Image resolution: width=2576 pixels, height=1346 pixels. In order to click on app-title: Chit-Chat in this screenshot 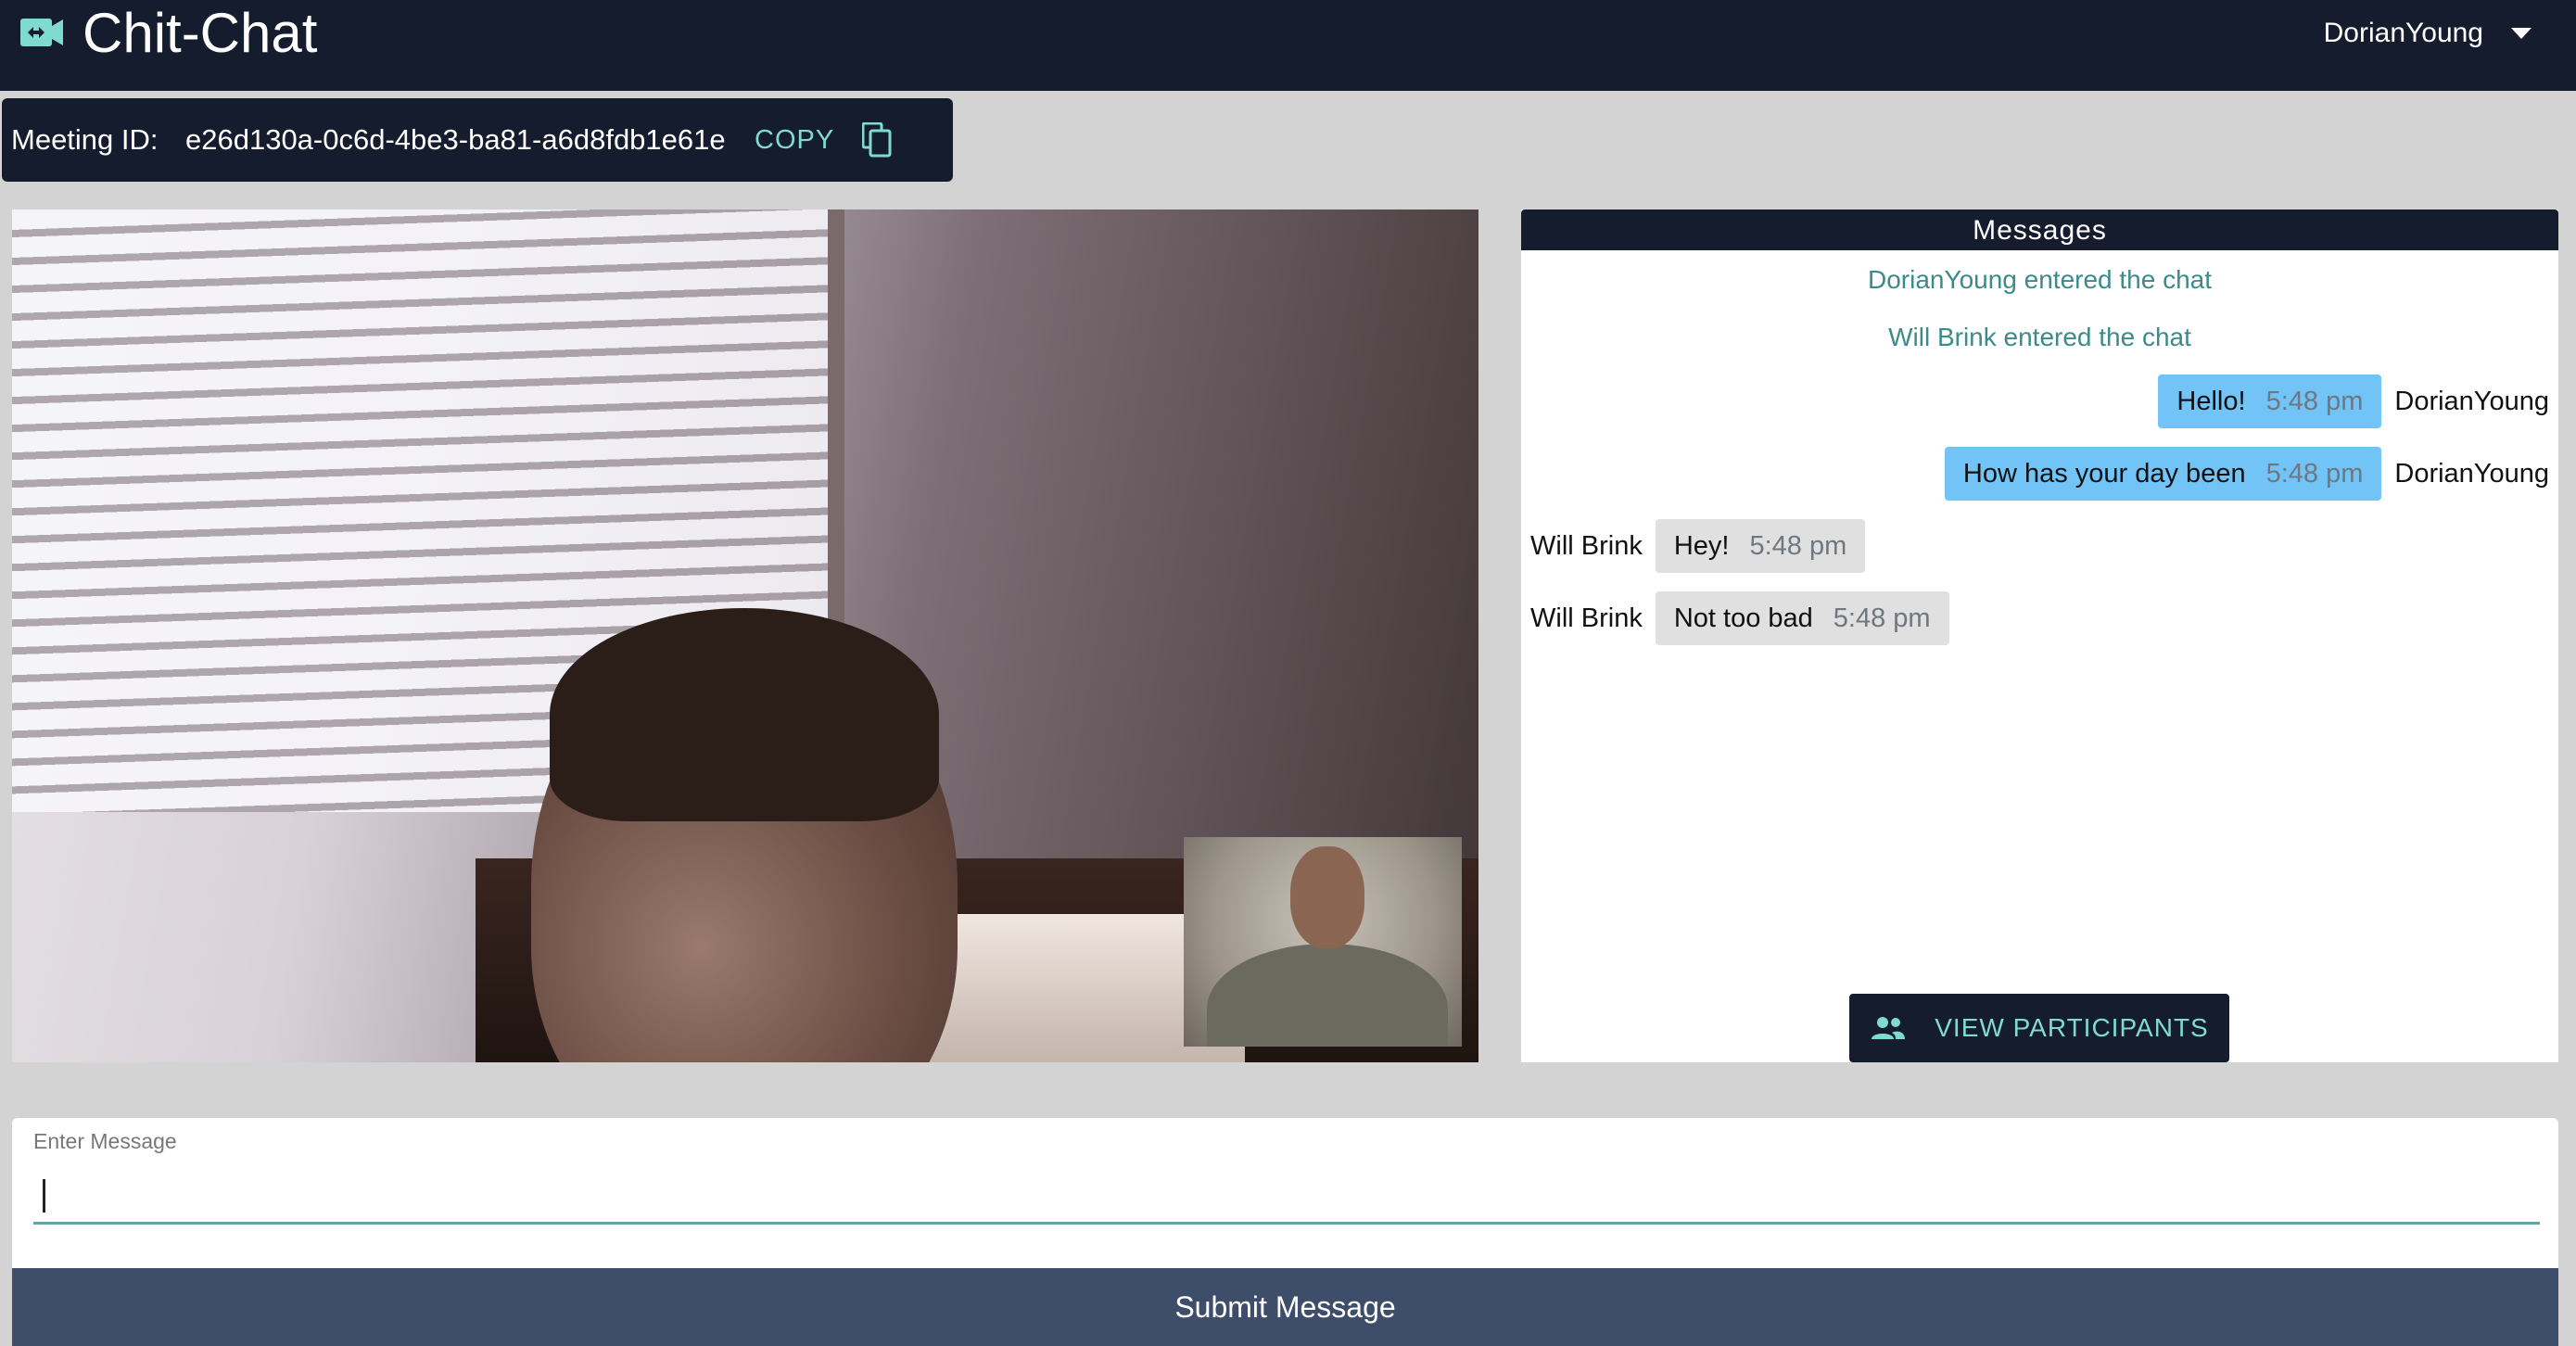, I will do `click(200, 33)`.